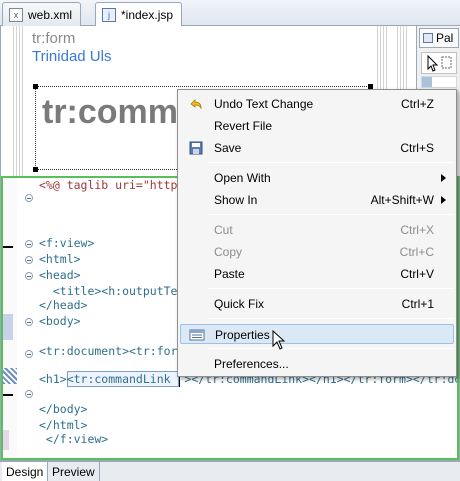  What do you see at coordinates (230, 13) in the screenshot?
I see `editor-tab-bar: x web.xml j *index.jsp` at bounding box center [230, 13].